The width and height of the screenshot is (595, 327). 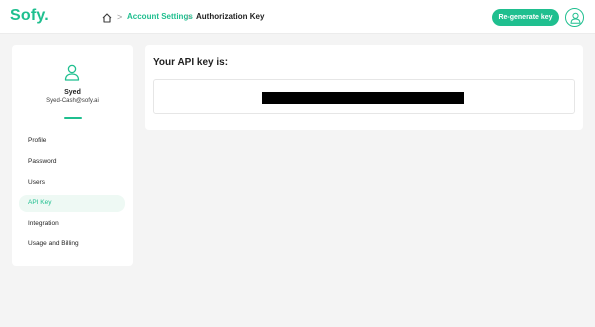 I want to click on breadcrumb-current-page: Authorization Key, so click(x=230, y=16).